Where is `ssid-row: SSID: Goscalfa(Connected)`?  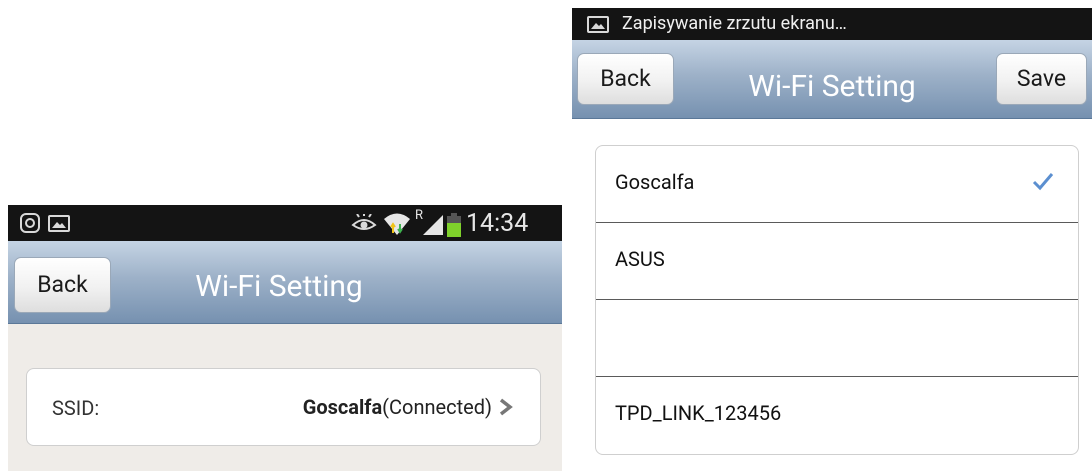
ssid-row: SSID: Goscalfa(Connected) is located at coordinates (283, 407).